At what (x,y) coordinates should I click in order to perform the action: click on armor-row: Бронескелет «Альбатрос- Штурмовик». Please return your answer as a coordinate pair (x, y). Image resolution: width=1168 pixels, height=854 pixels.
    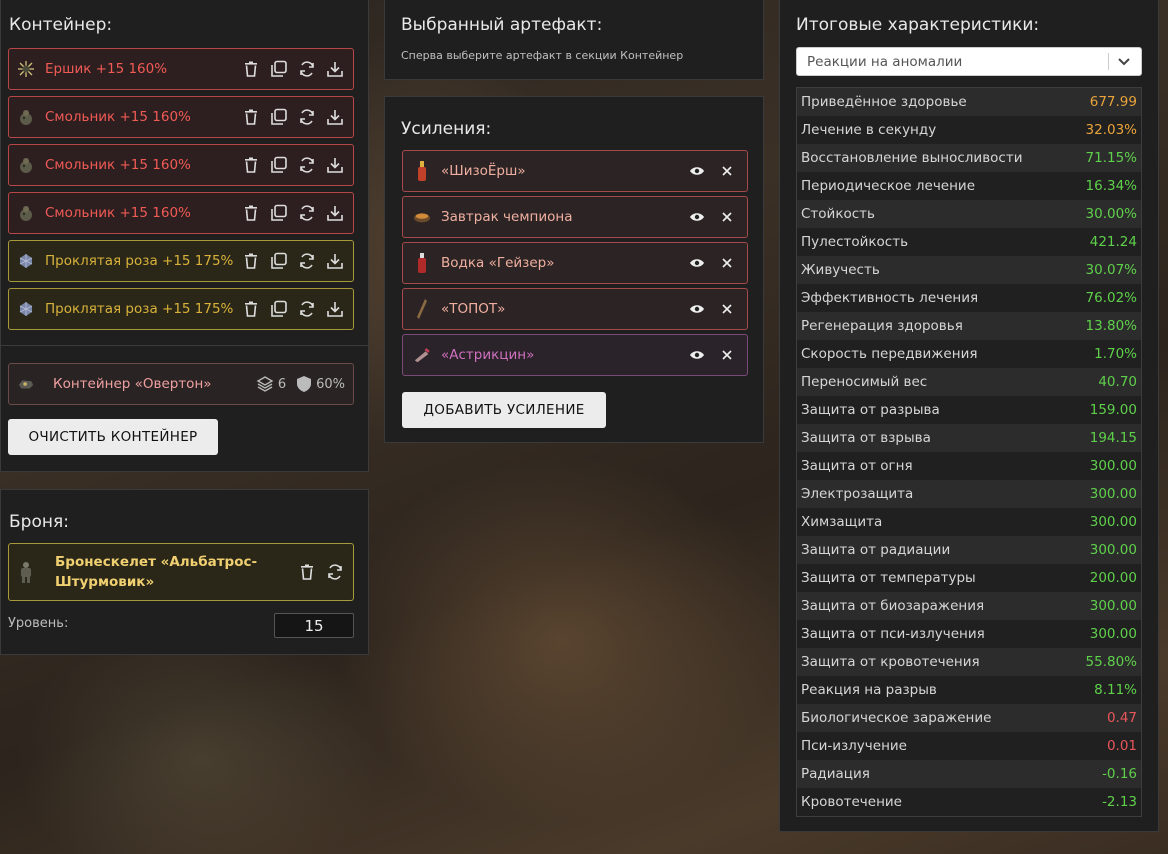
    Looking at the image, I should click on (181, 572).